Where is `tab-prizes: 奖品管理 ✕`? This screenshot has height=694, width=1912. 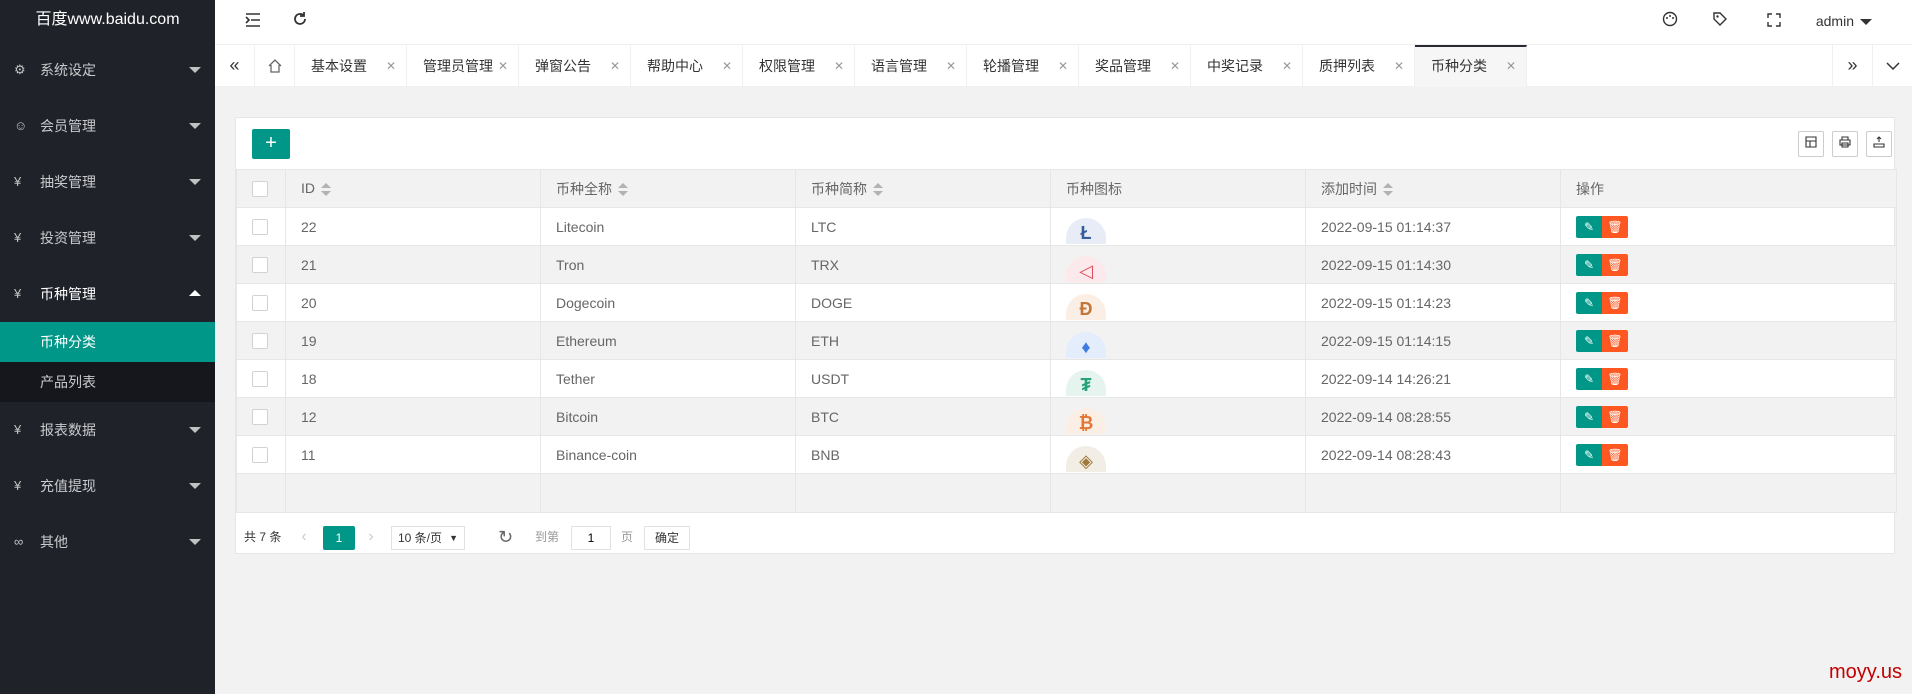
tab-prizes: 奖品管理 ✕ is located at coordinates (1135, 66).